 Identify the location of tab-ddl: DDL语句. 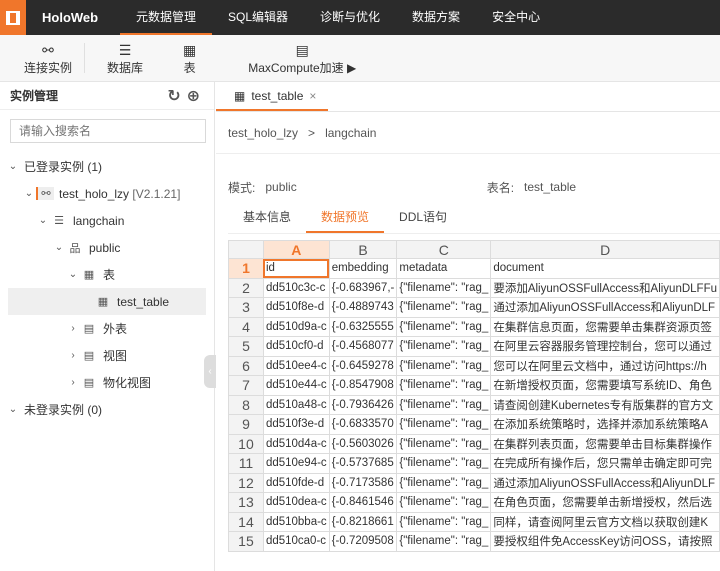
(423, 217).